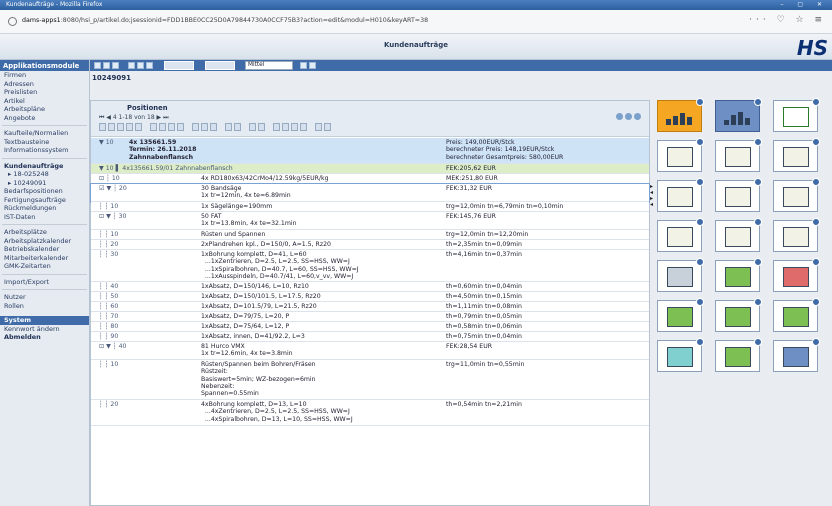 This screenshot has width=832, height=506. Describe the element at coordinates (113, 188) in the screenshot. I see `row-key: ☑ ▼ ┆ 20` at that location.